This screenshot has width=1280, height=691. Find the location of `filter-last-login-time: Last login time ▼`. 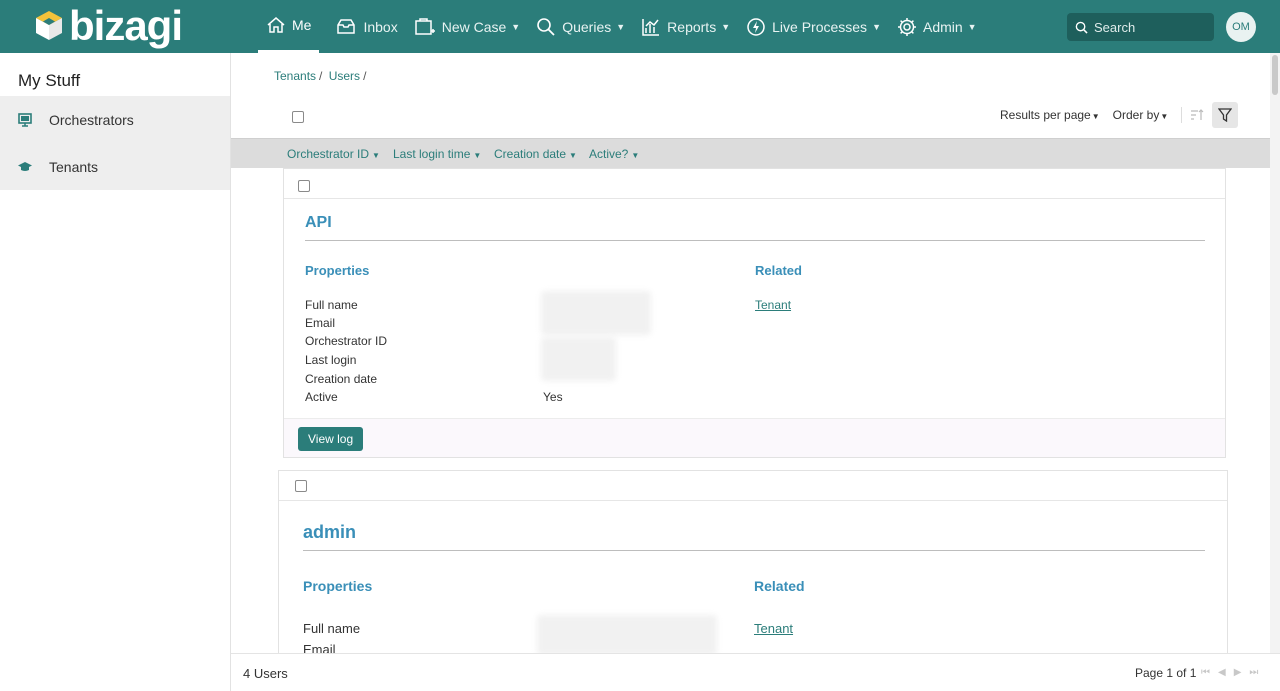

filter-last-login-time: Last login time ▼ is located at coordinates (437, 154).